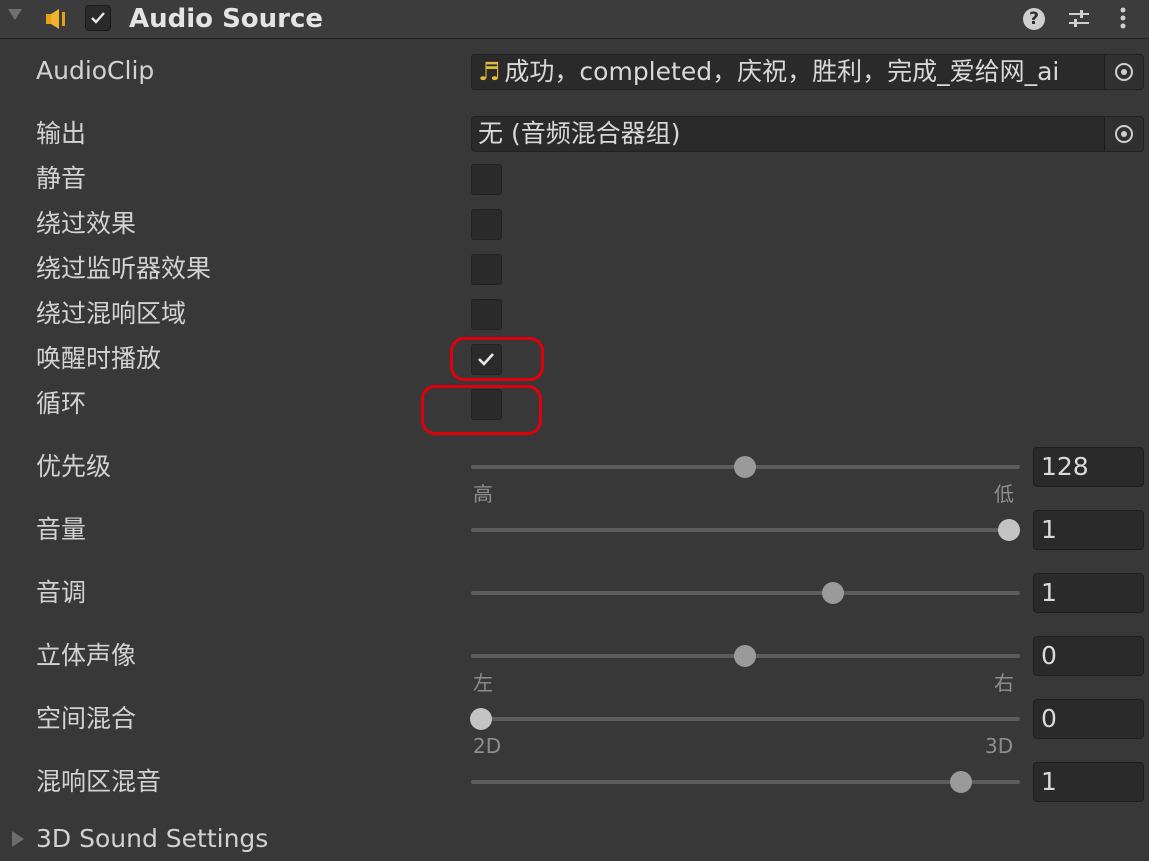 The height and width of the screenshot is (861, 1149). What do you see at coordinates (745, 530) in the screenshot?
I see `volume-slider-track` at bounding box center [745, 530].